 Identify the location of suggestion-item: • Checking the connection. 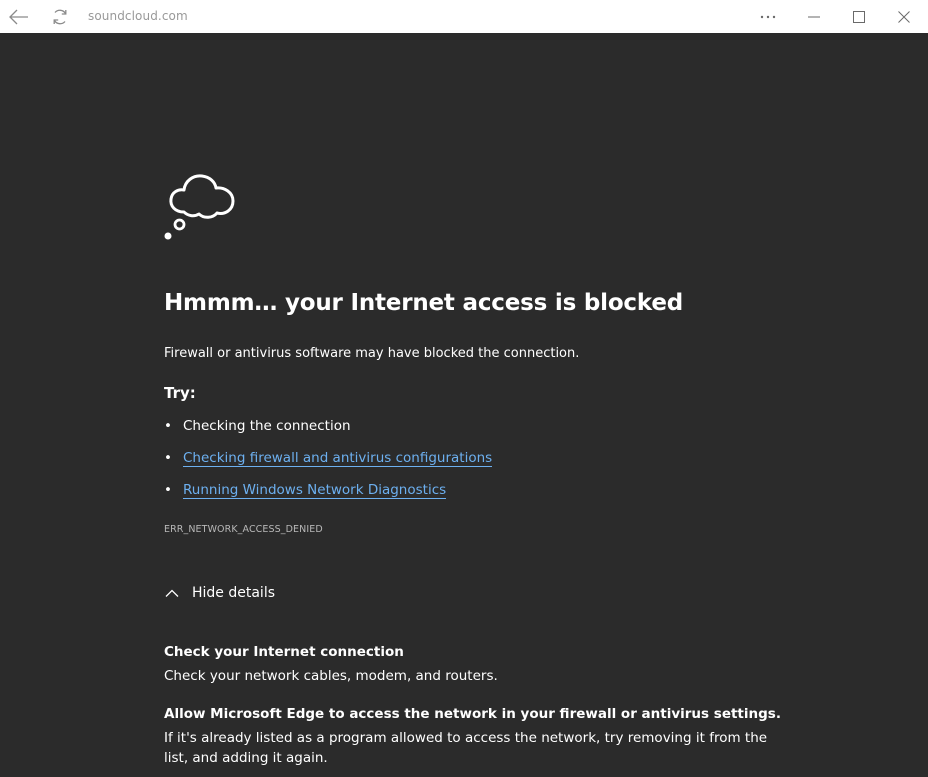
(328, 434).